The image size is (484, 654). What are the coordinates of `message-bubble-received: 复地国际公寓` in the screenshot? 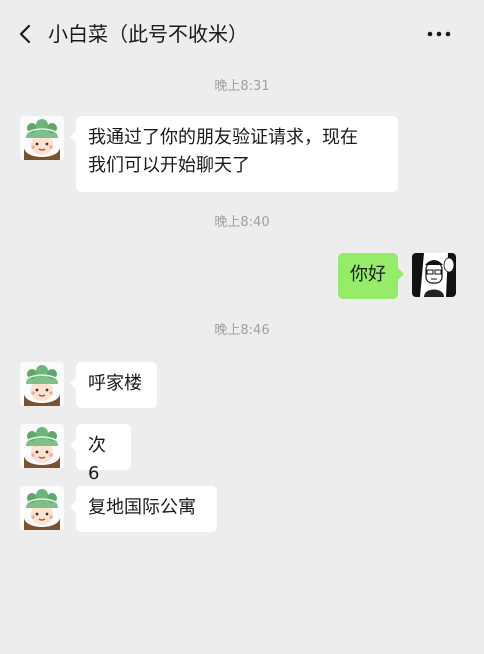 It's located at (143, 509).